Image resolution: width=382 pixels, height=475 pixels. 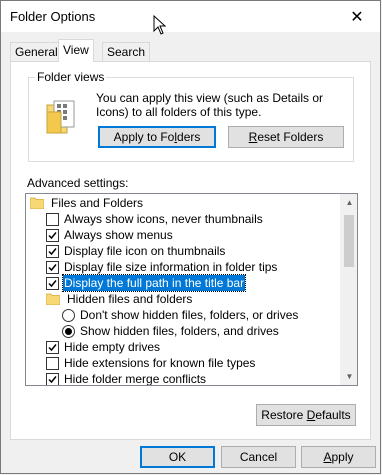 What do you see at coordinates (333, 415) in the screenshot?
I see `restore-defaults-label-b: efaults` at bounding box center [333, 415].